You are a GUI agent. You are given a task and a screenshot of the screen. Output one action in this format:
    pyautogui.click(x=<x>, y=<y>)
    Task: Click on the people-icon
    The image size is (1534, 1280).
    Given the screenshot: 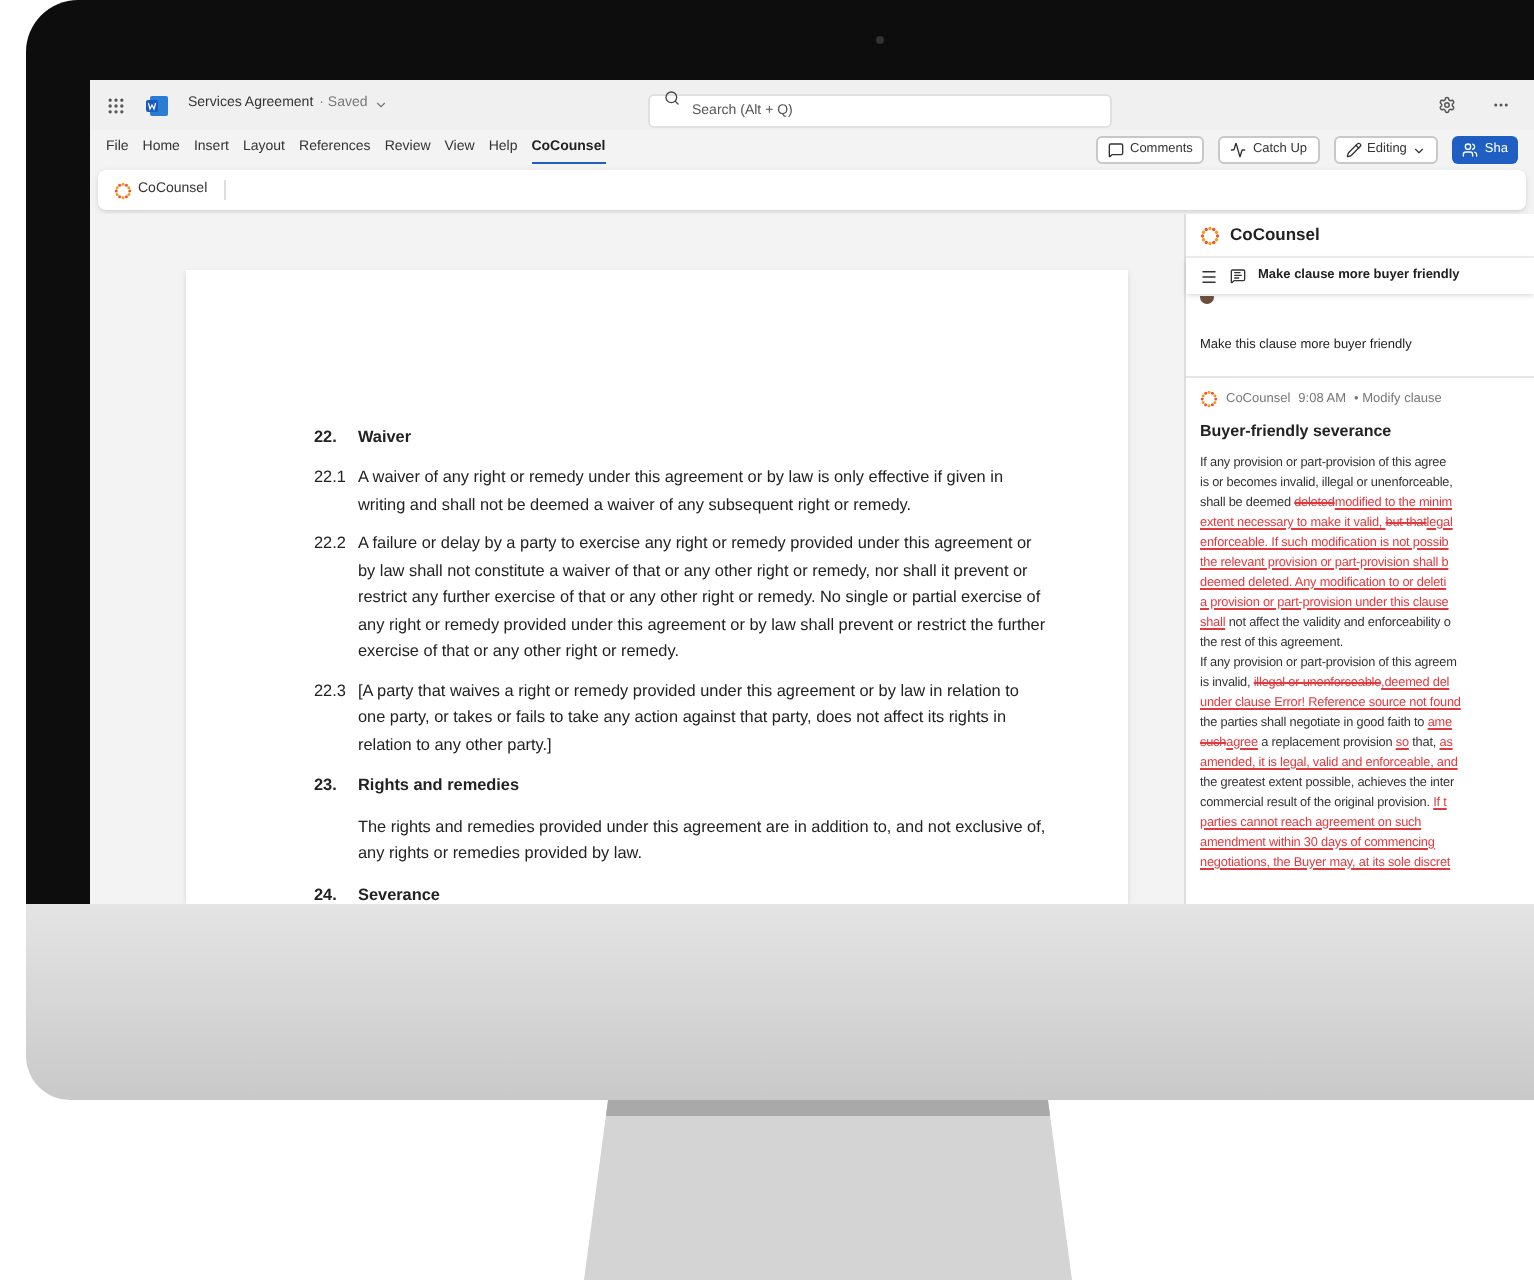 What is the action you would take?
    pyautogui.click(x=1470, y=150)
    